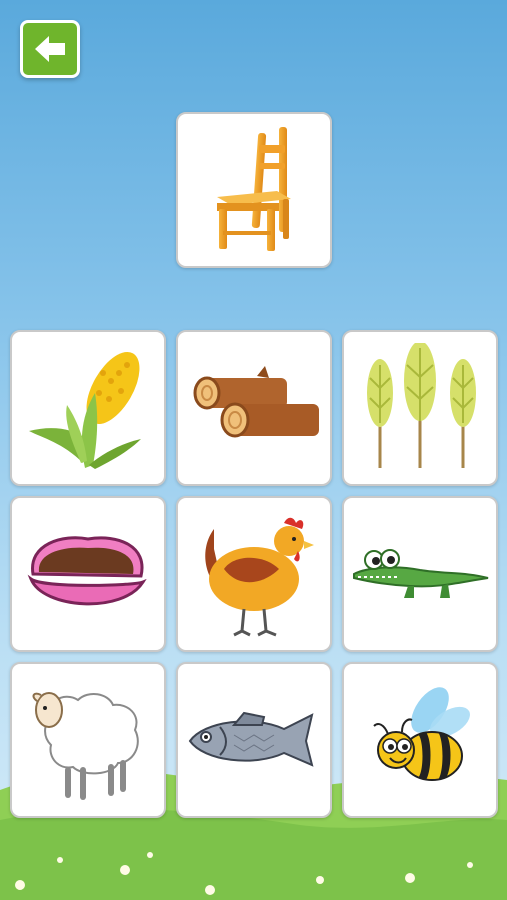 The image size is (507, 900). I want to click on hen-icon, so click(259, 577).